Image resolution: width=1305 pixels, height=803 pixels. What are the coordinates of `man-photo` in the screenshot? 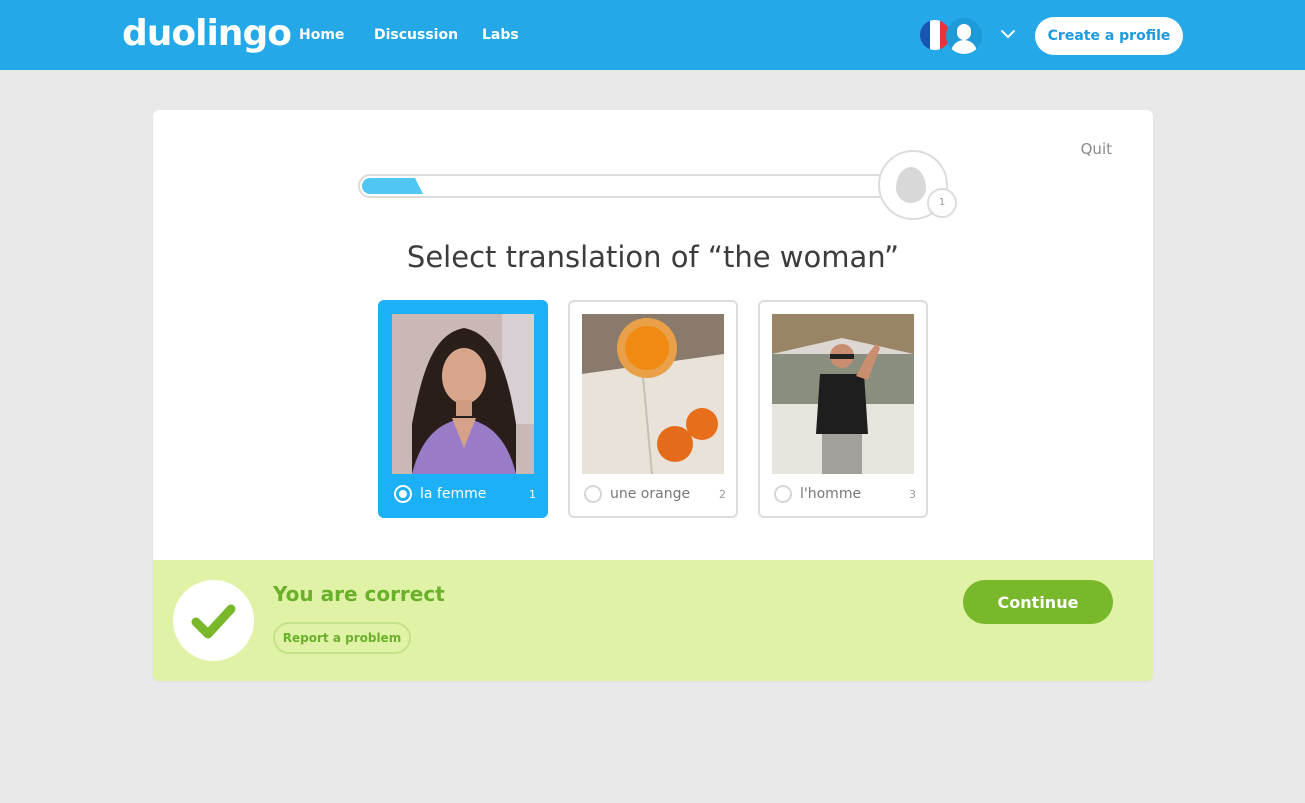 It's located at (843, 394).